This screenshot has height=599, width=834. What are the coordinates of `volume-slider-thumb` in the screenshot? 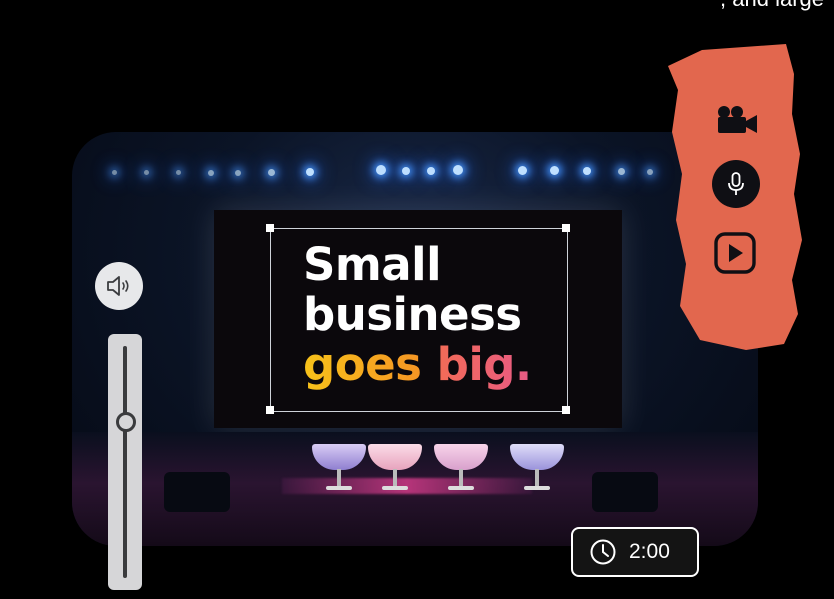 It's located at (126, 422).